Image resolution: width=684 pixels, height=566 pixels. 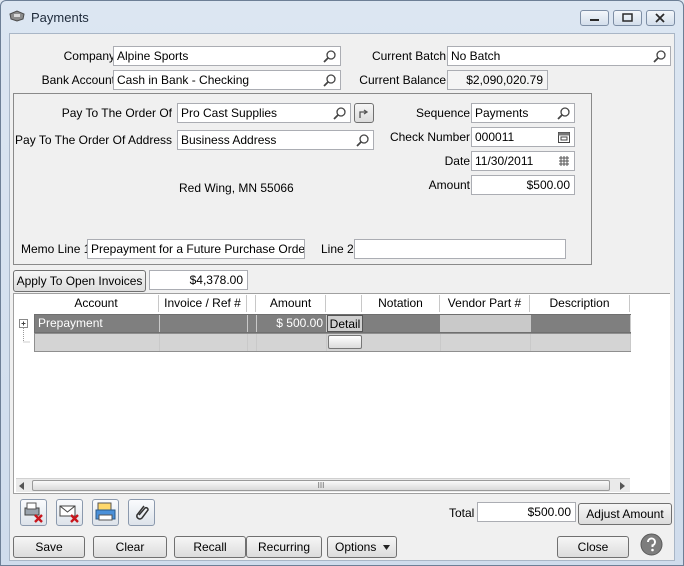 I want to click on open-vendor-button, so click(x=364, y=113).